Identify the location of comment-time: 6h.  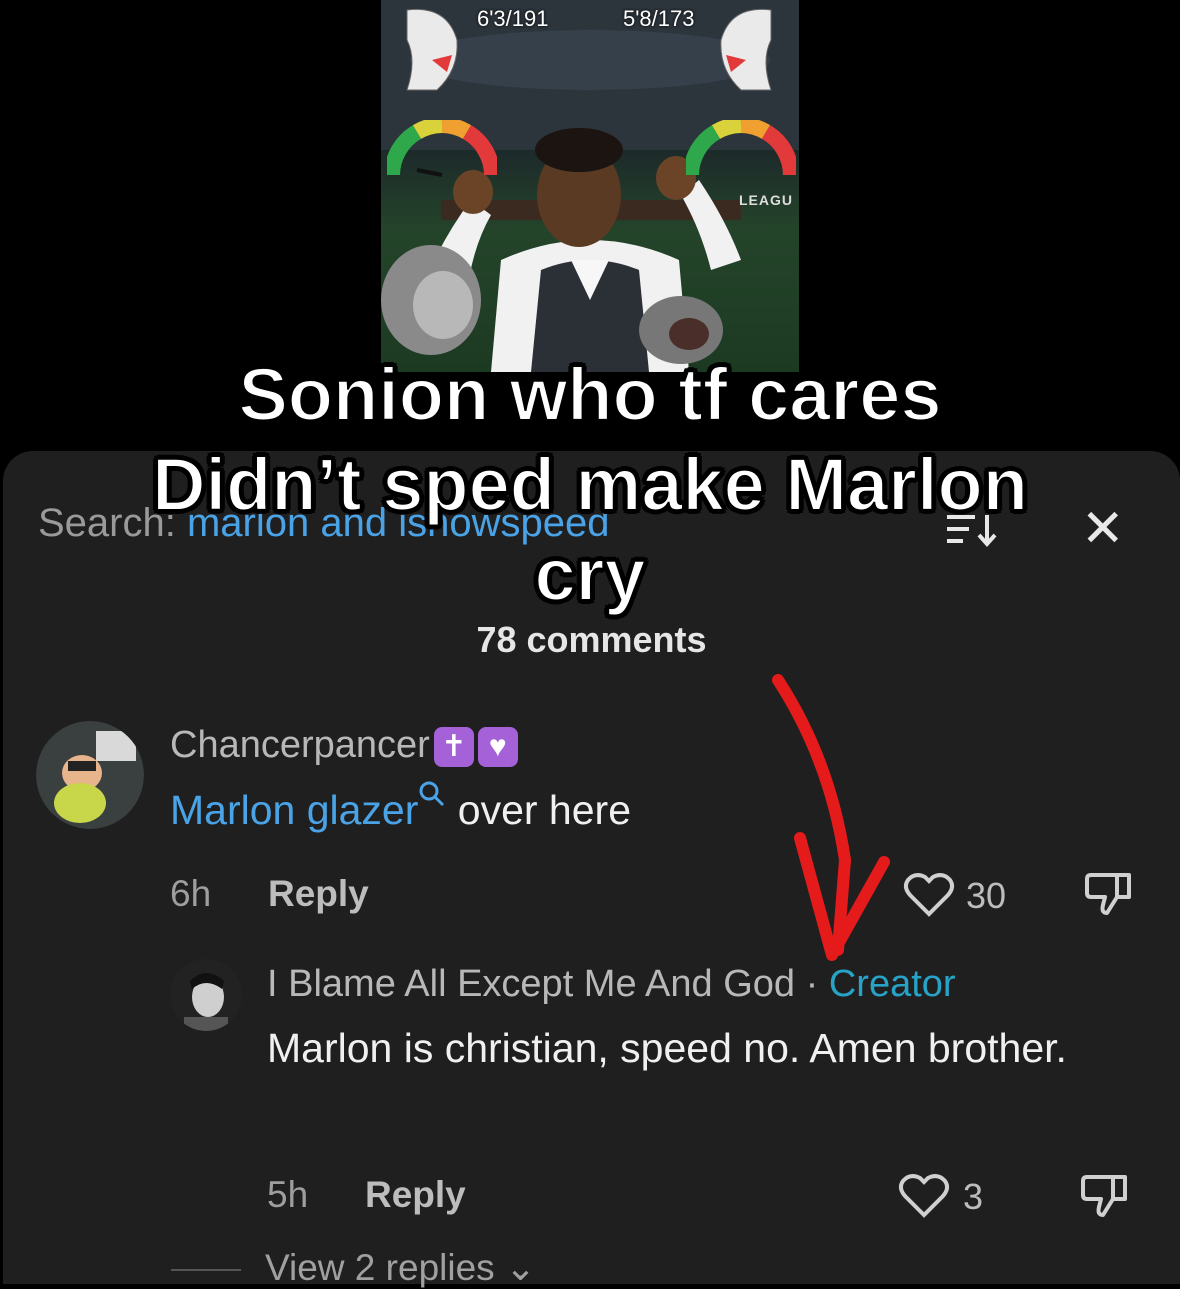
(191, 893).